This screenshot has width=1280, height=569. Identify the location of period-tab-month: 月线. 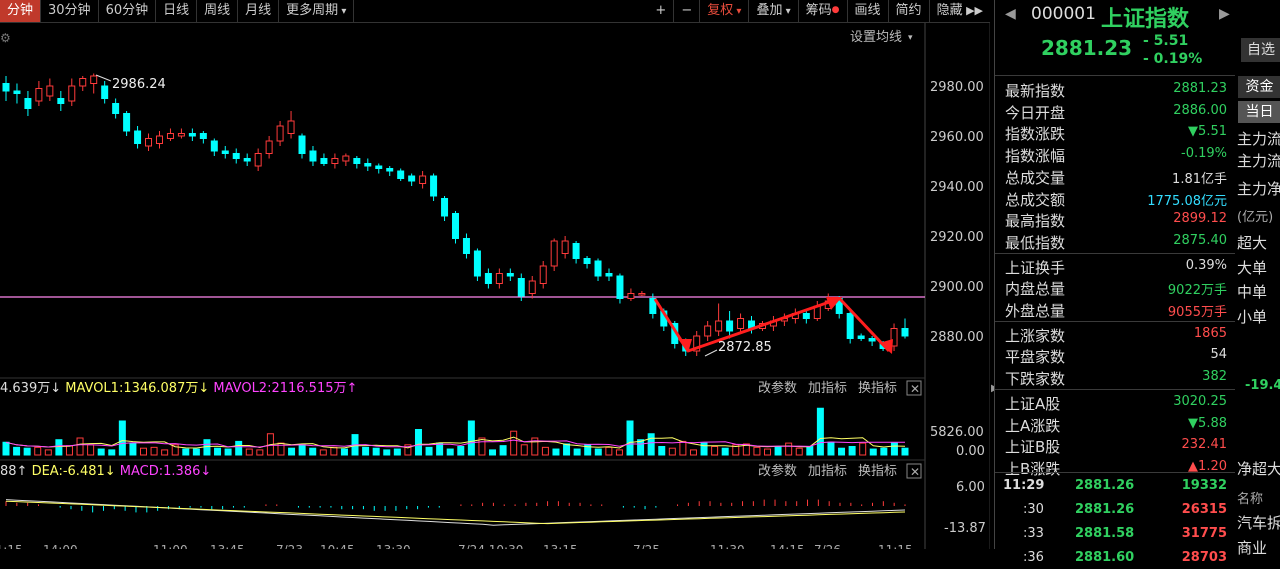
(259, 11).